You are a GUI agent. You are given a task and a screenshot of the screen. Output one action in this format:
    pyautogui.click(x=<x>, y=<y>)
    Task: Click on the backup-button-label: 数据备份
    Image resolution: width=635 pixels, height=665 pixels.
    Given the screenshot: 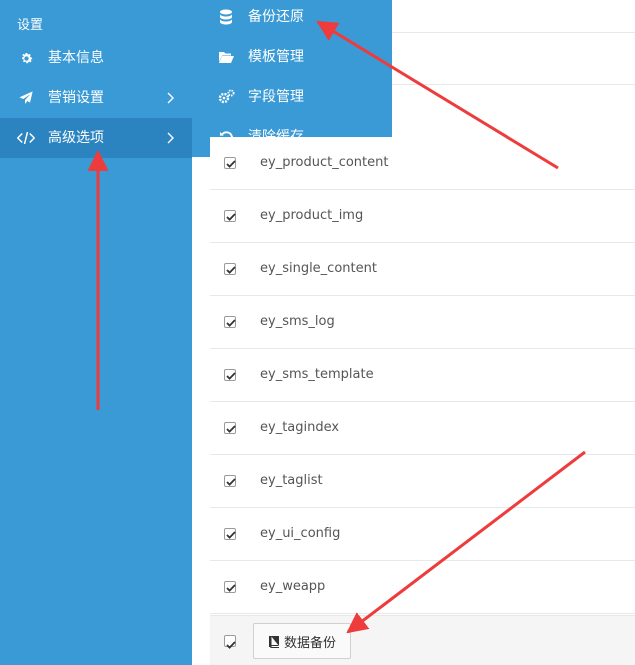 What is the action you would take?
    pyautogui.click(x=309, y=643)
    